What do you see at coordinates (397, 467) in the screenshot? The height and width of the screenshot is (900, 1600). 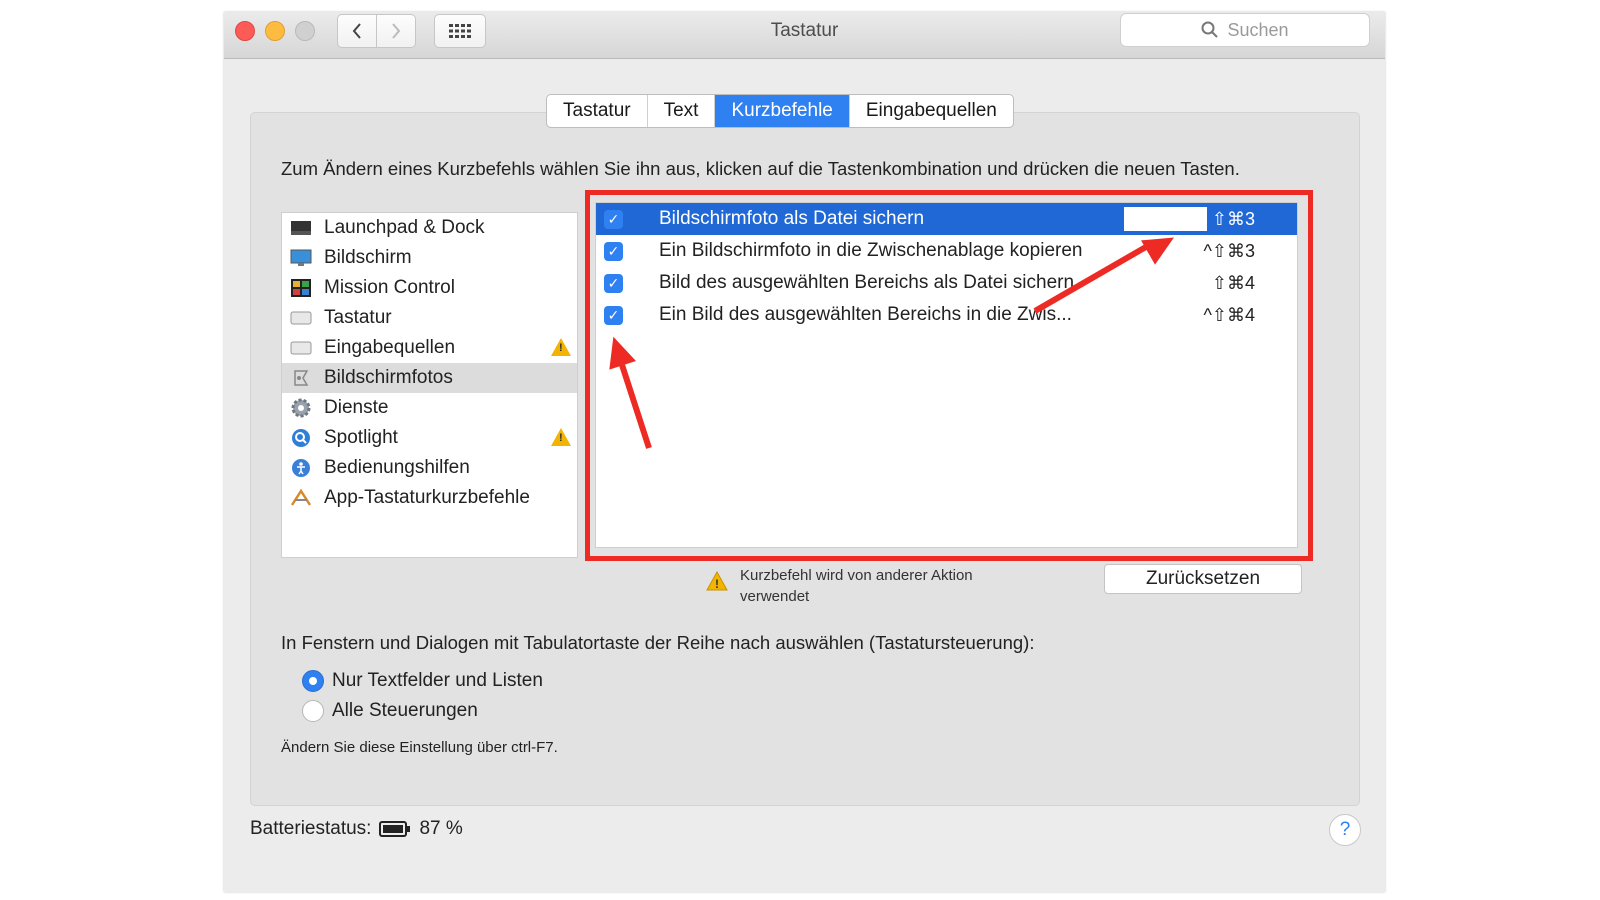 I see `category-label: Bedienungshilfen` at bounding box center [397, 467].